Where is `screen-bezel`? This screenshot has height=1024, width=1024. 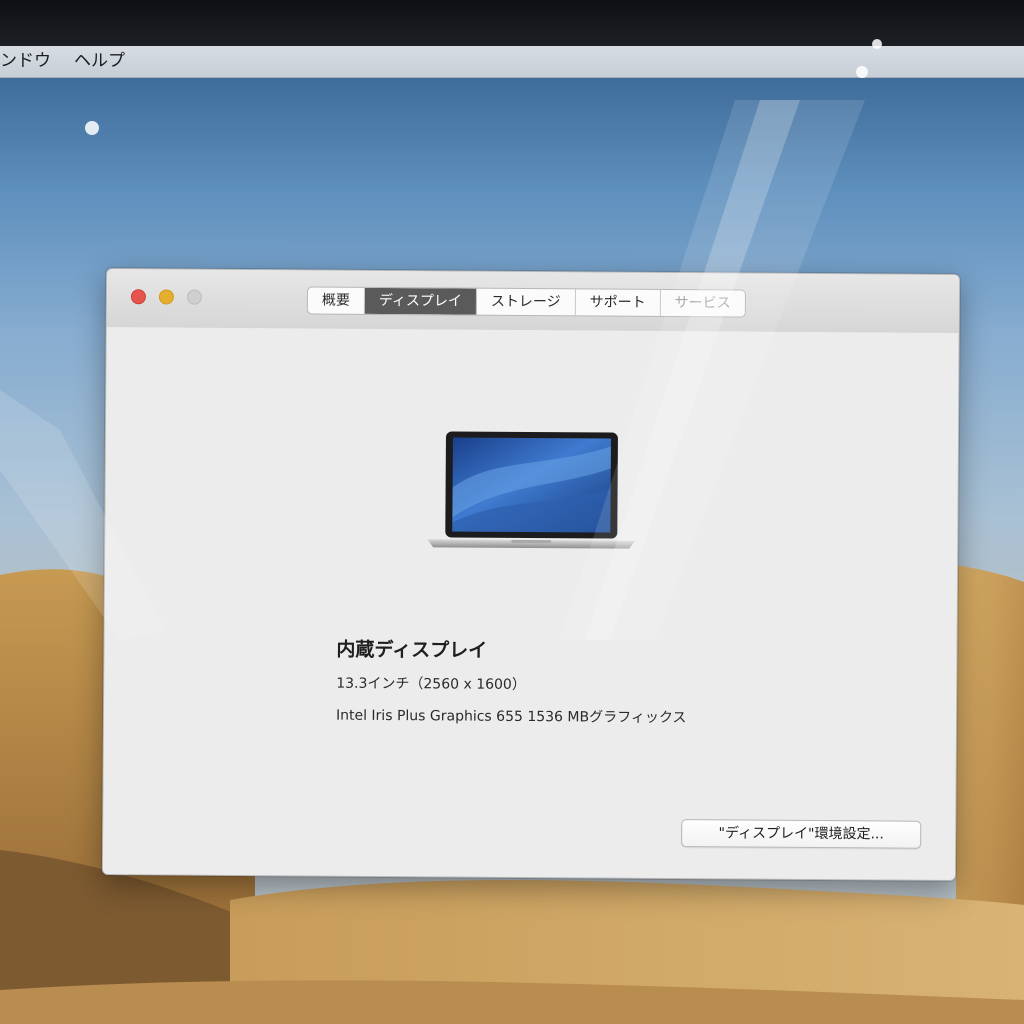
screen-bezel is located at coordinates (512, 23).